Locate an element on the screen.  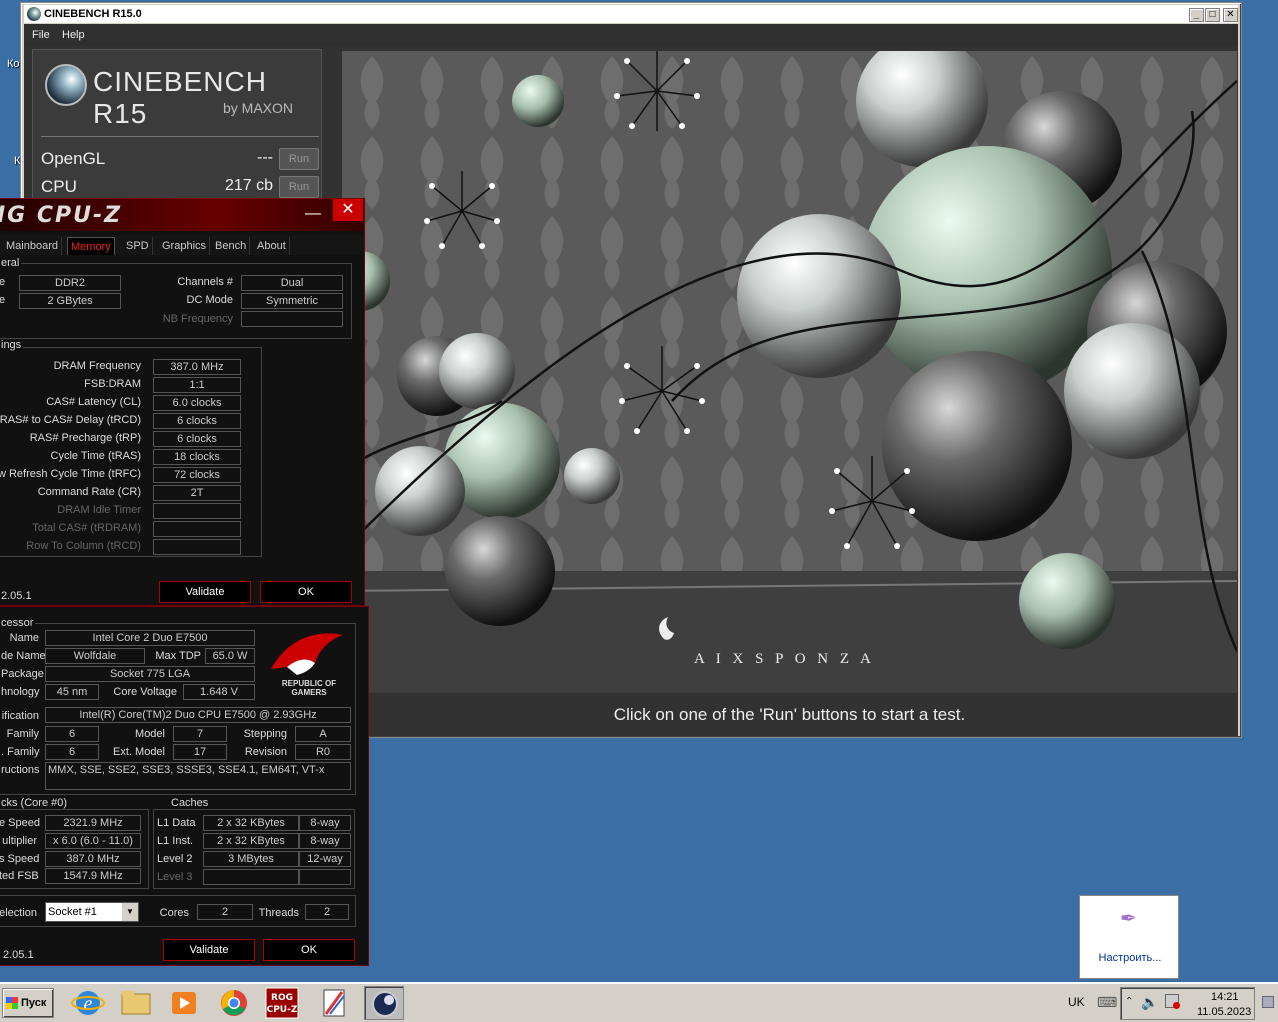
menu-file: File is located at coordinates (41, 35).